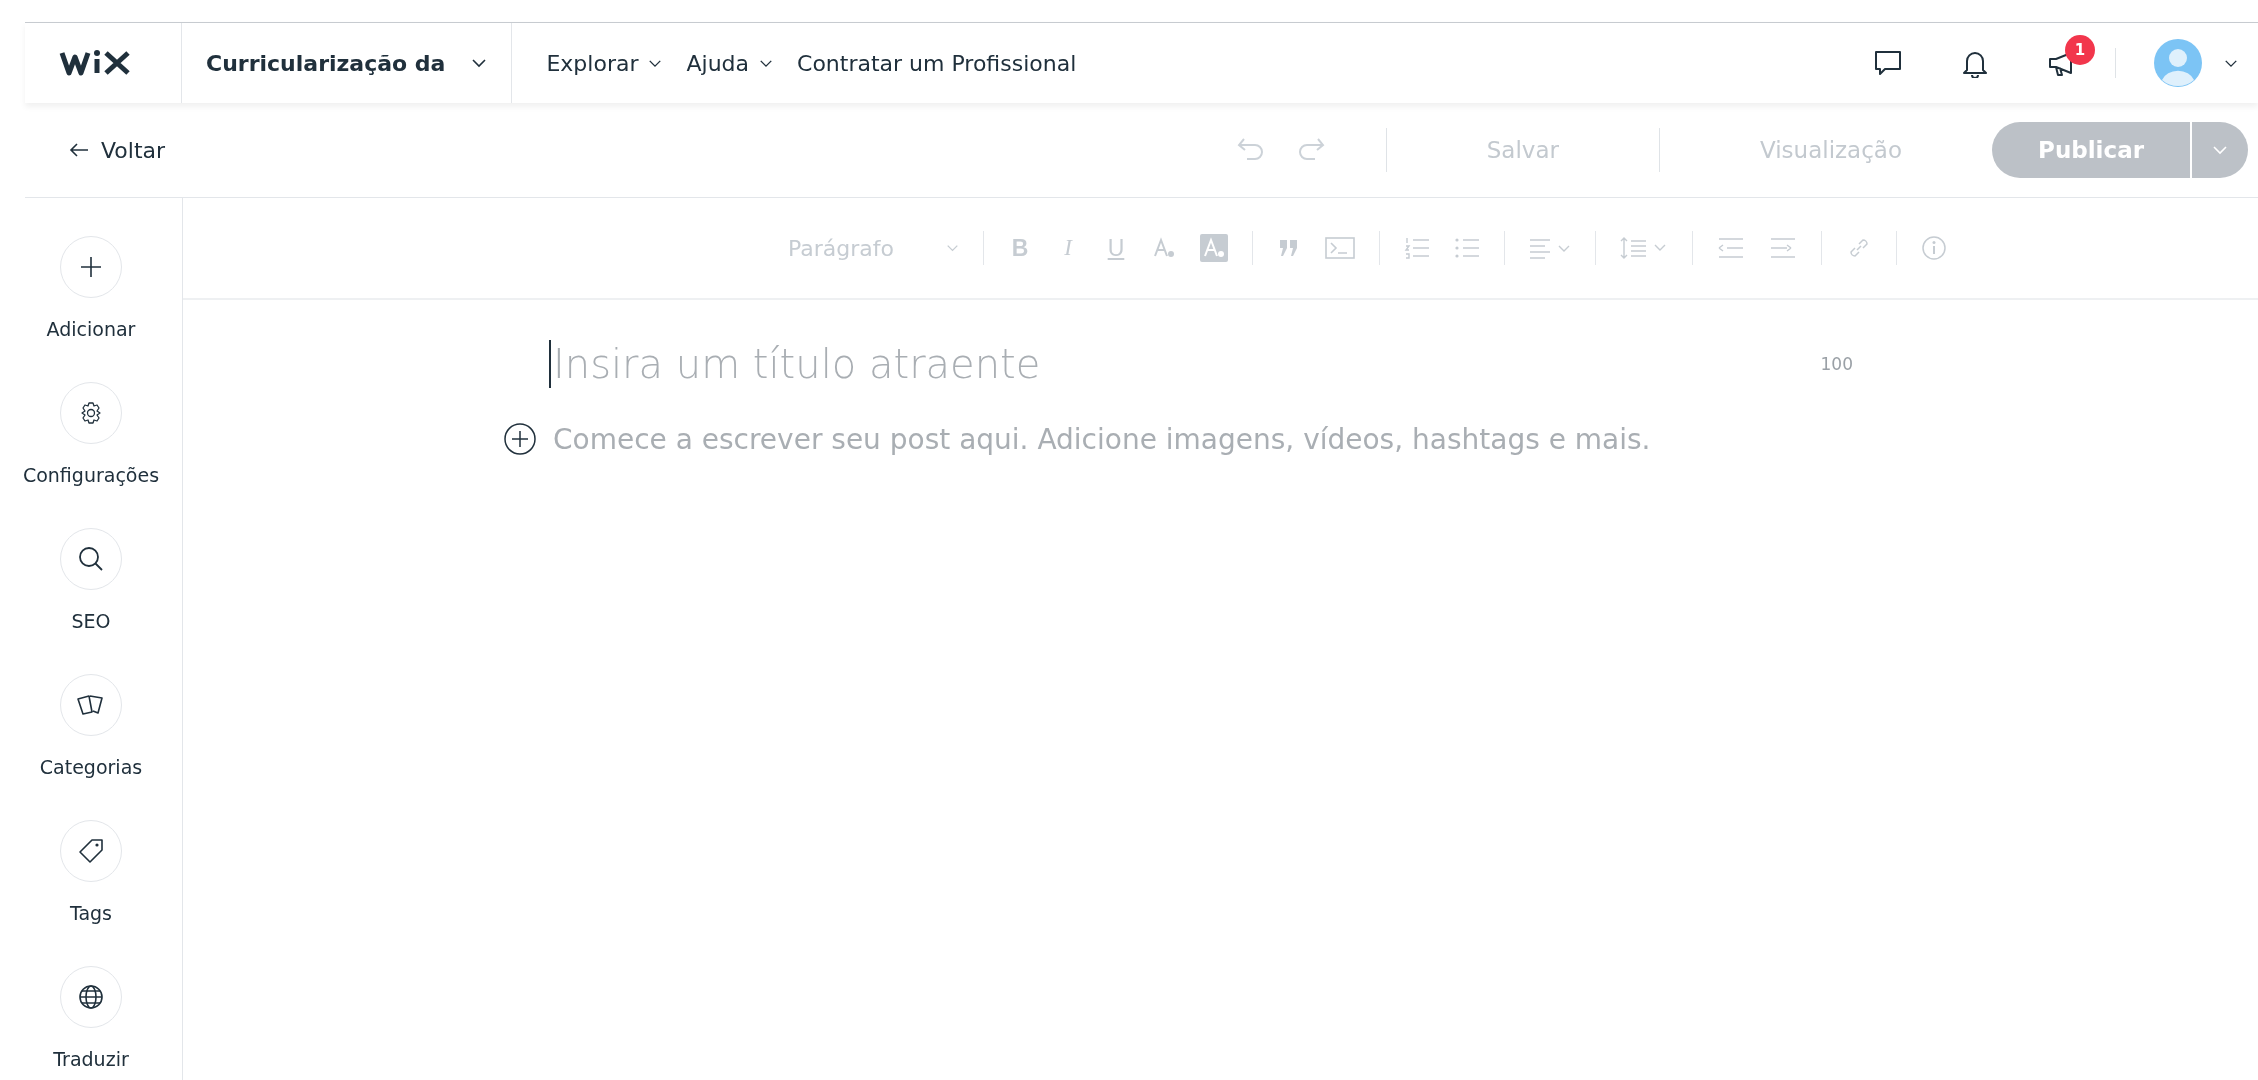 The width and height of the screenshot is (2258, 1080). What do you see at coordinates (2178, 63) in the screenshot?
I see `avatar-icon` at bounding box center [2178, 63].